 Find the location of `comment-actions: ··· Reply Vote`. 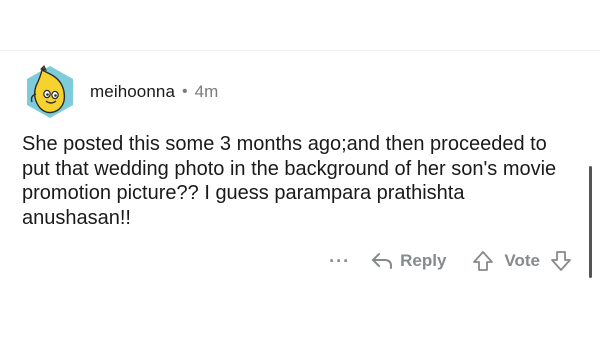

comment-actions: ··· Reply Vote is located at coordinates (450, 261).